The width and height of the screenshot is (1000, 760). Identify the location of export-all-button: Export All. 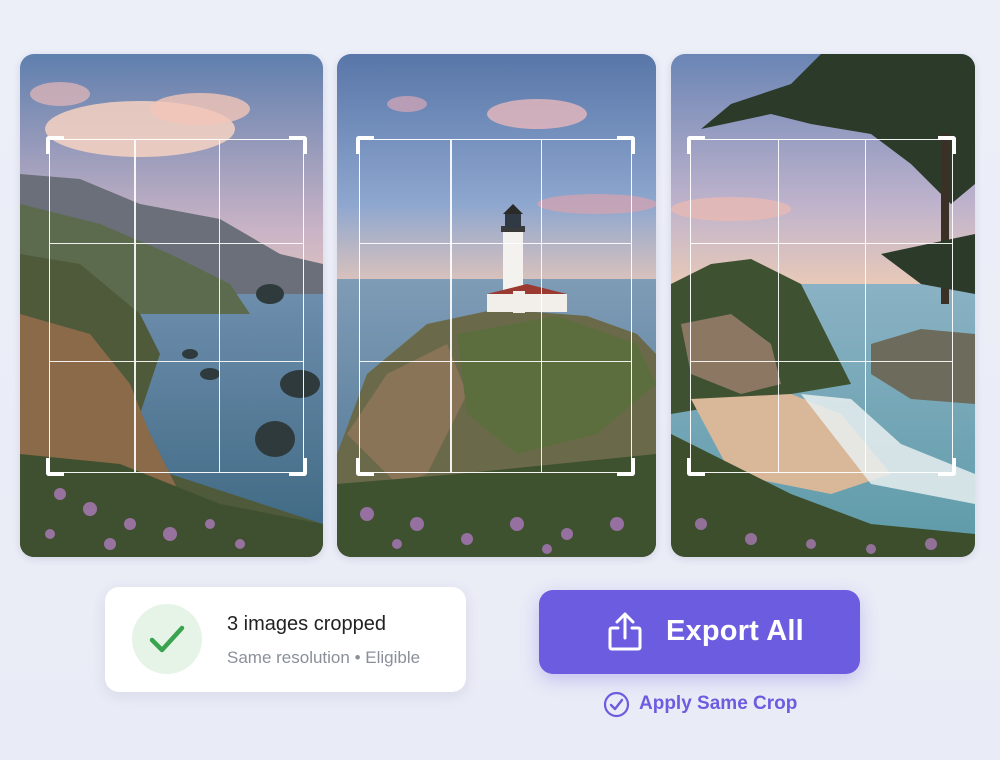
(699, 632).